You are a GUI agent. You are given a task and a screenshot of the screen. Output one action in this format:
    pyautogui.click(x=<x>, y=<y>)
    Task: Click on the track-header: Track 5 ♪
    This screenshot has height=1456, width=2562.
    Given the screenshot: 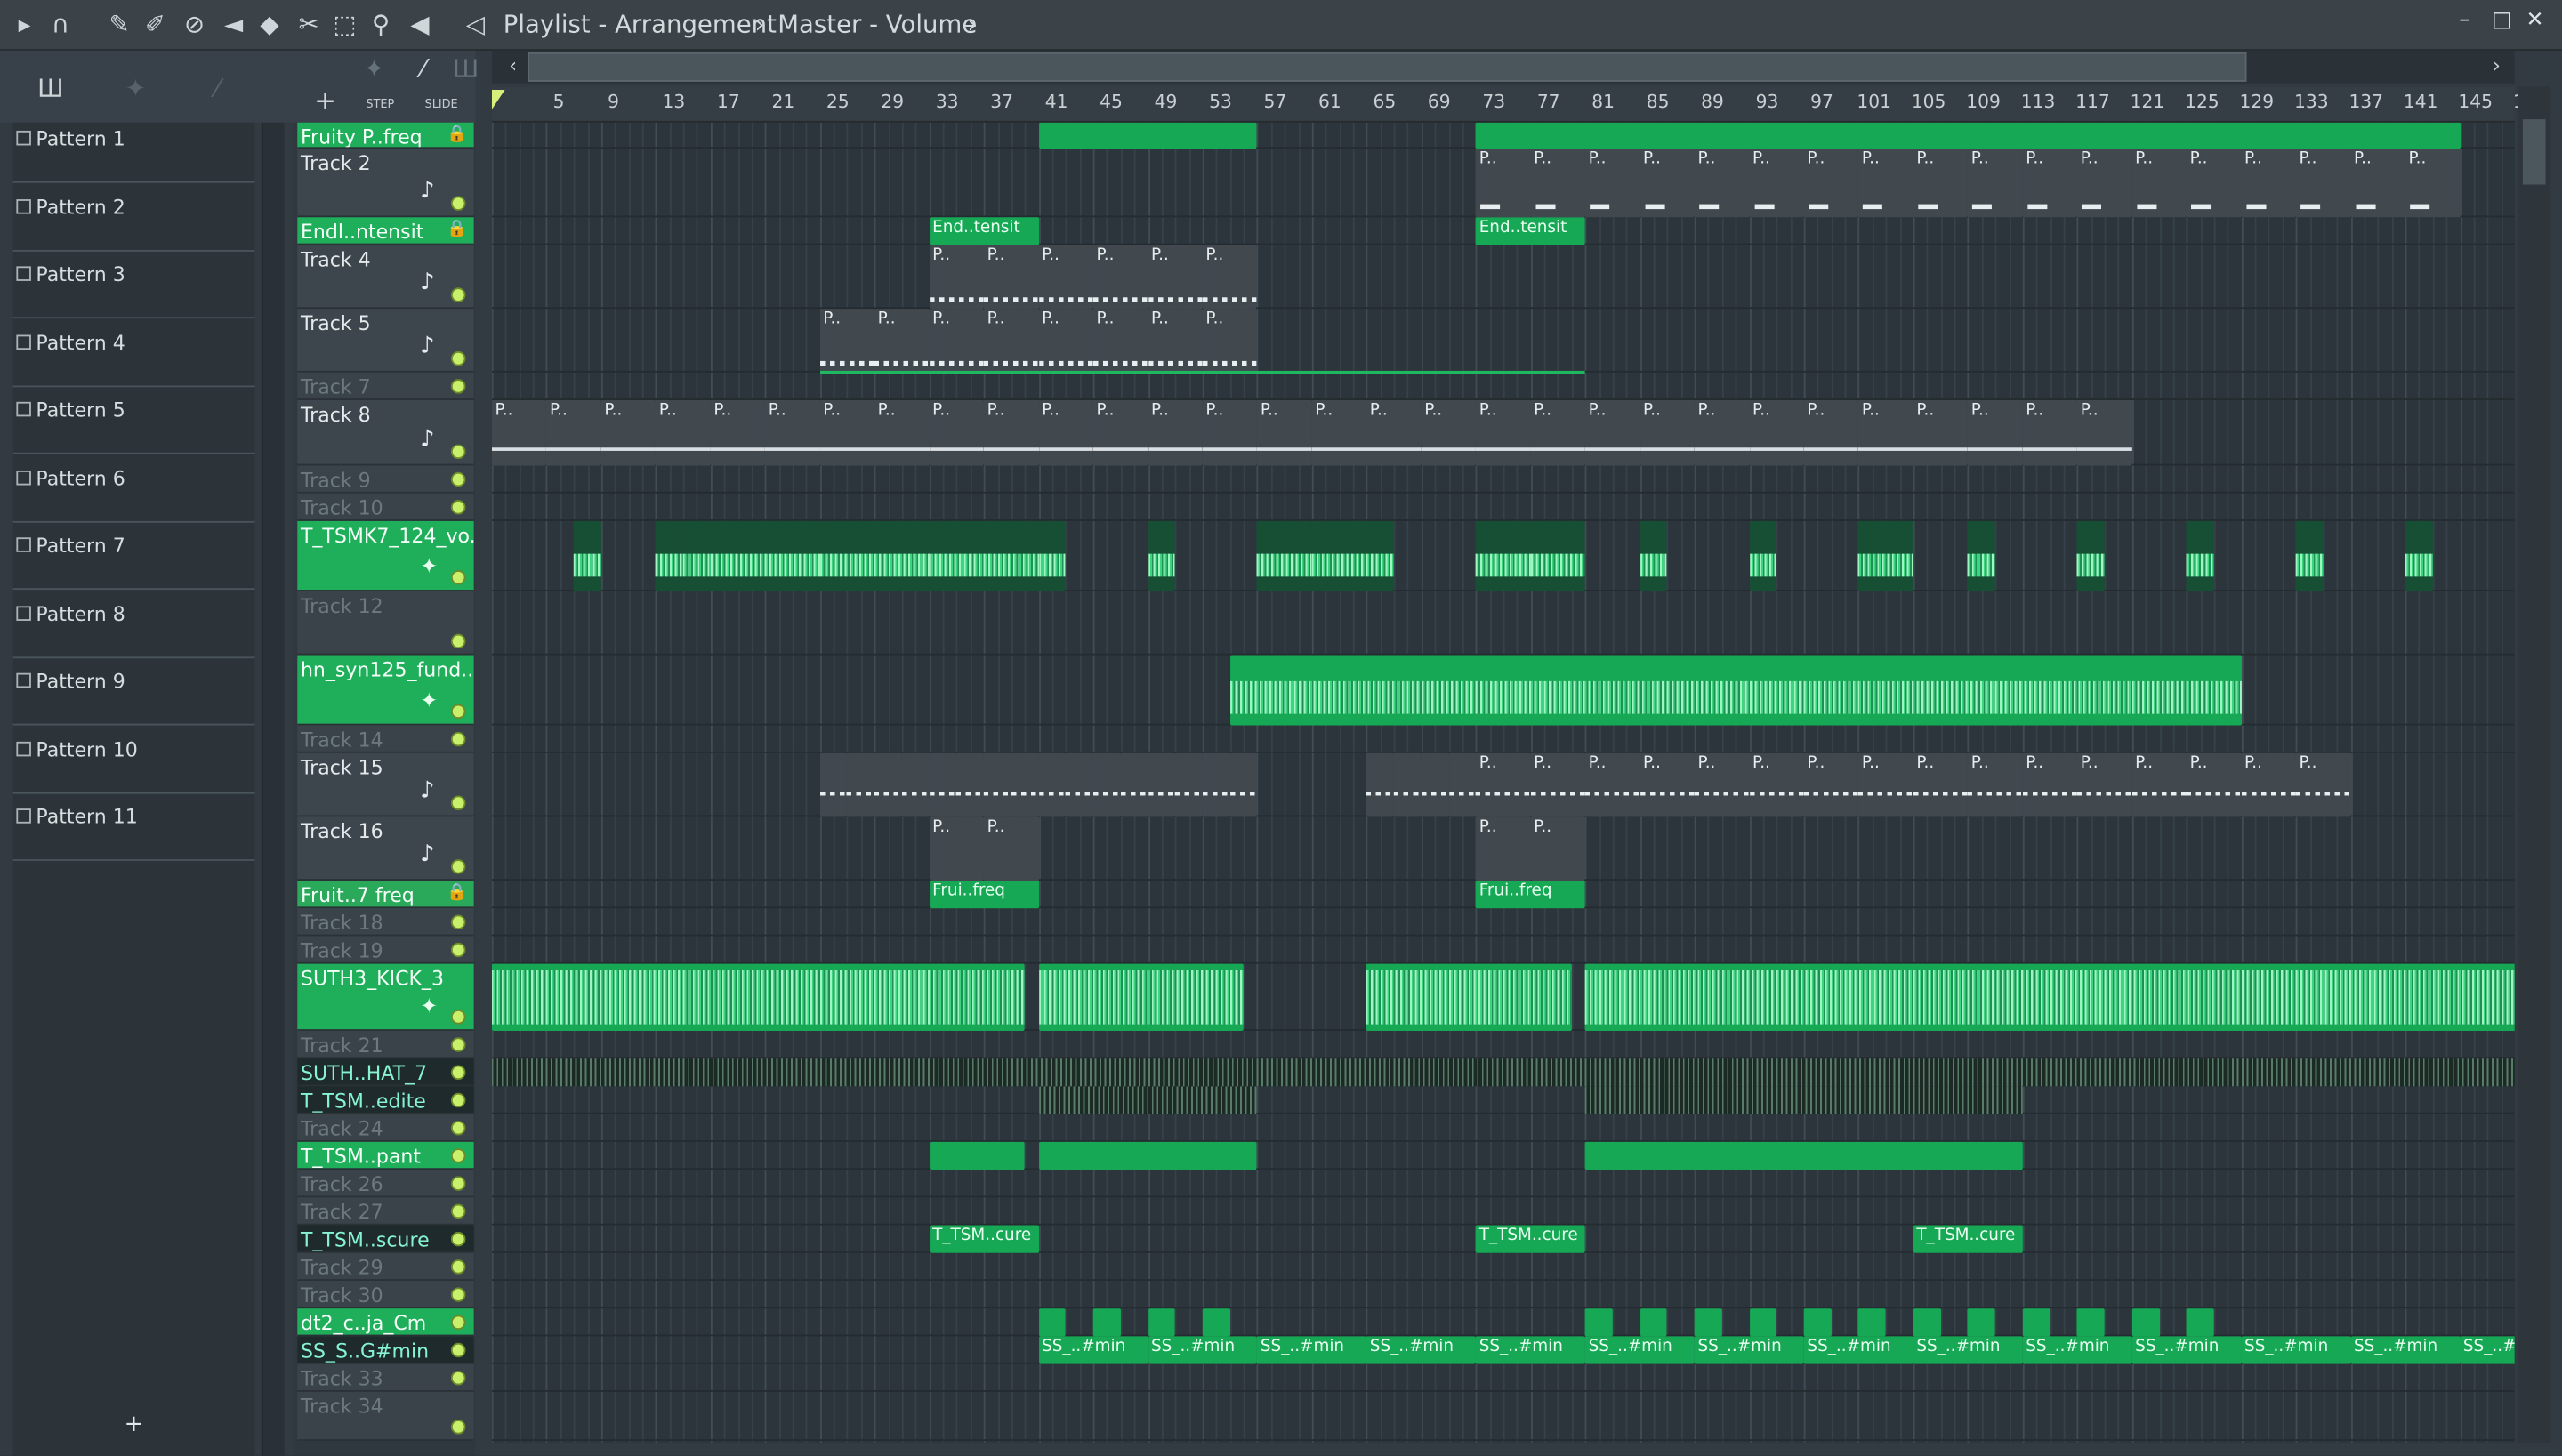 What is the action you would take?
    pyautogui.click(x=385, y=341)
    